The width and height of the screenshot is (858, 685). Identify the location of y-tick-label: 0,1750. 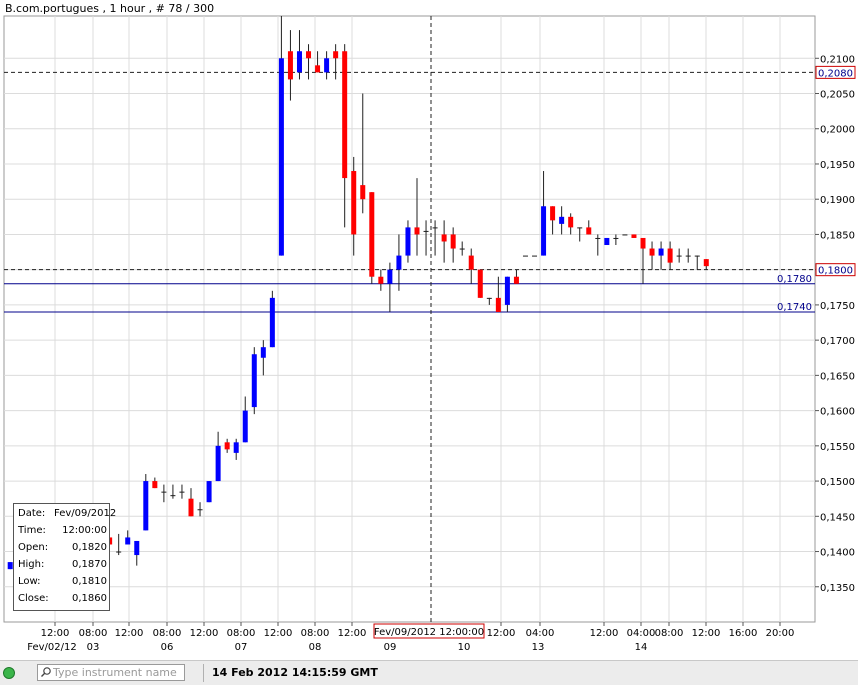
(837, 306).